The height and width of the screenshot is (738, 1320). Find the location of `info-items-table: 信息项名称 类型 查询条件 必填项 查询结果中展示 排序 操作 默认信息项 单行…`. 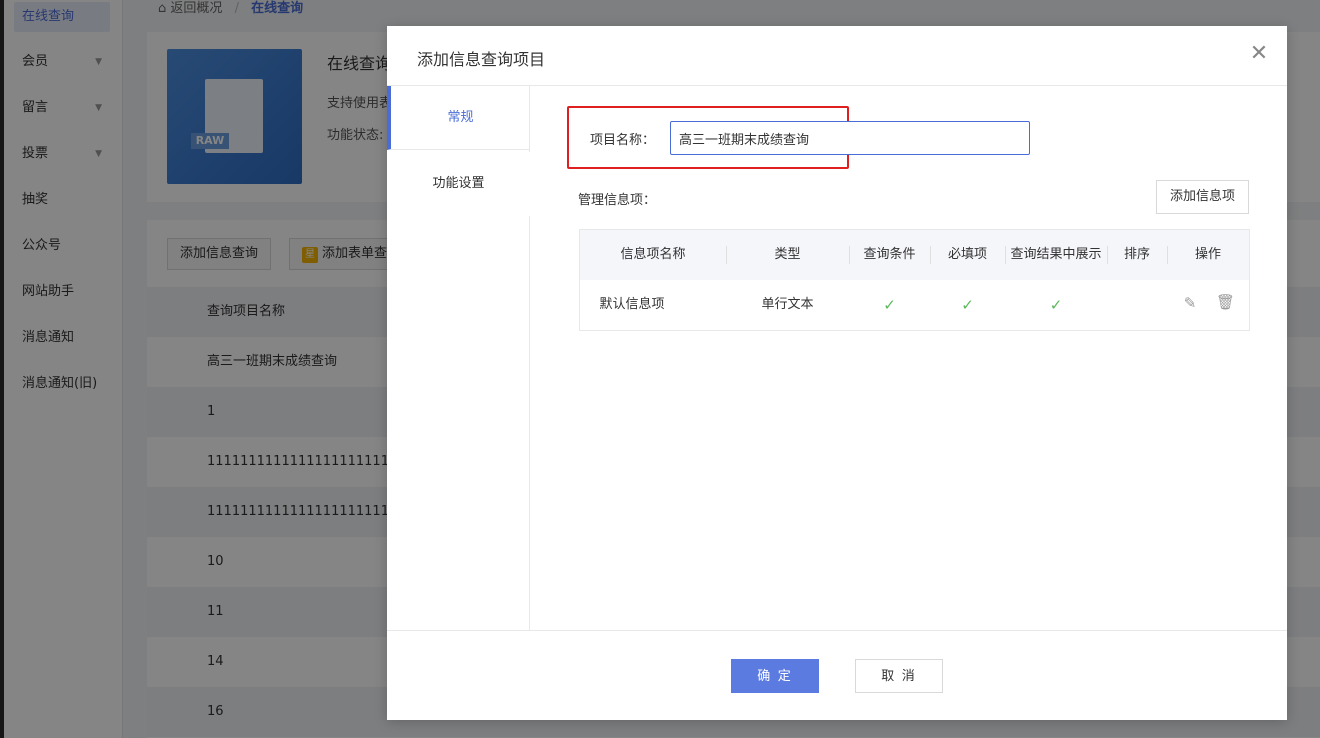

info-items-table: 信息项名称 类型 查询条件 必填项 查询结果中展示 排序 操作 默认信息项 单行… is located at coordinates (914, 280).